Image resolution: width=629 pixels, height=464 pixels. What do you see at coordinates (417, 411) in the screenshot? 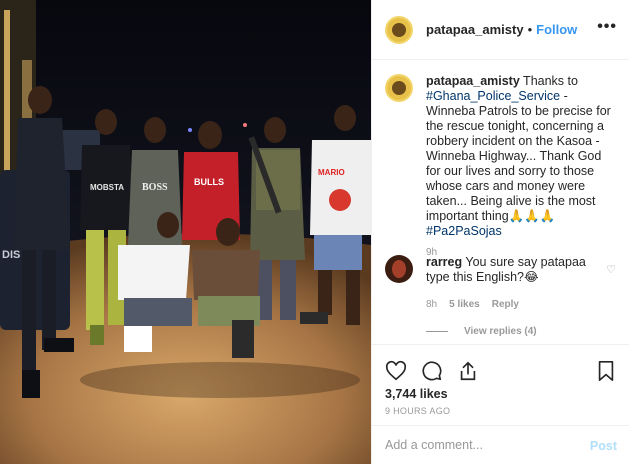
I see `post-time-ago: 9 HOURS AGO` at bounding box center [417, 411].